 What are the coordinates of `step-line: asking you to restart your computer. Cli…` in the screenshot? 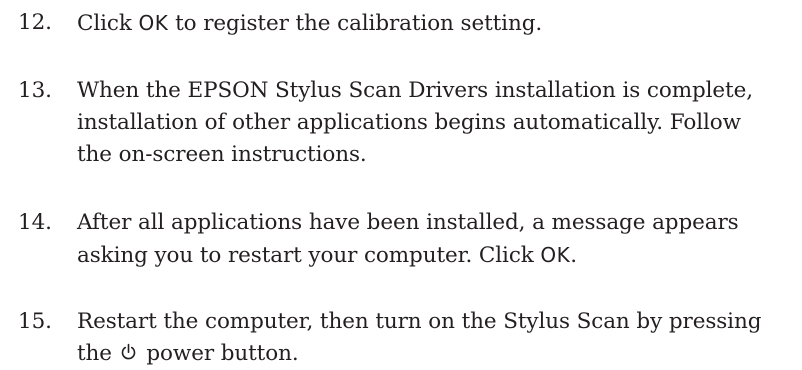 It's located at (327, 255).